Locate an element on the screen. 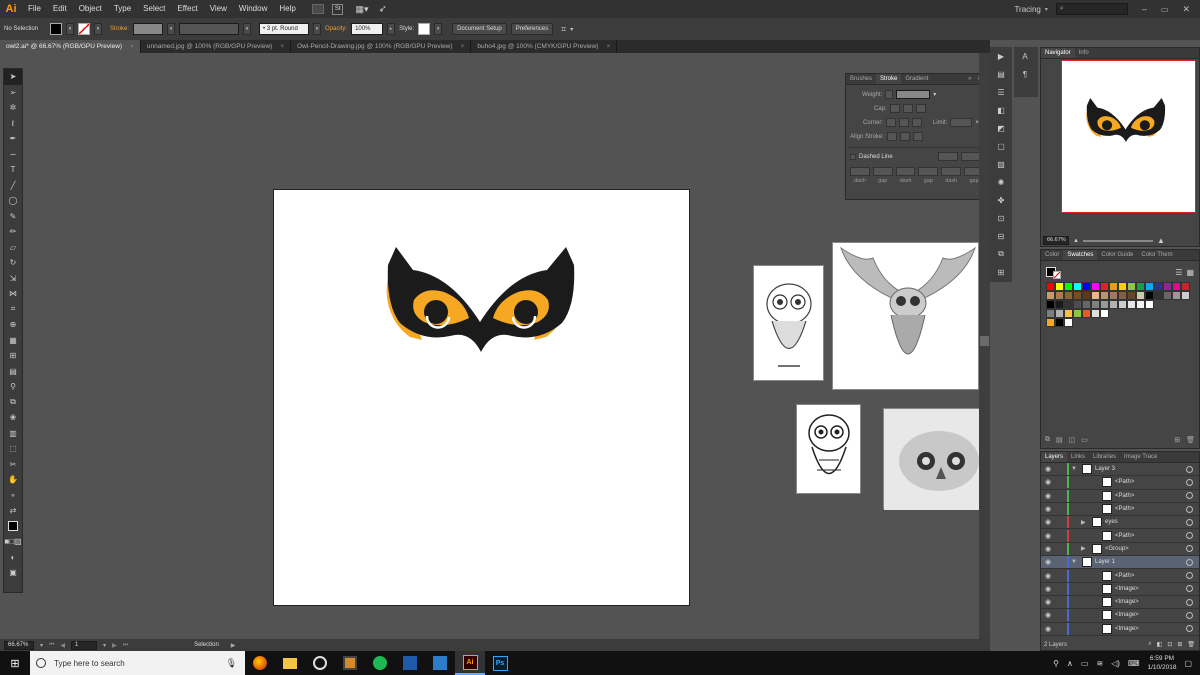 The image size is (1200, 675). menu-effect: Effect is located at coordinates (187, 9).